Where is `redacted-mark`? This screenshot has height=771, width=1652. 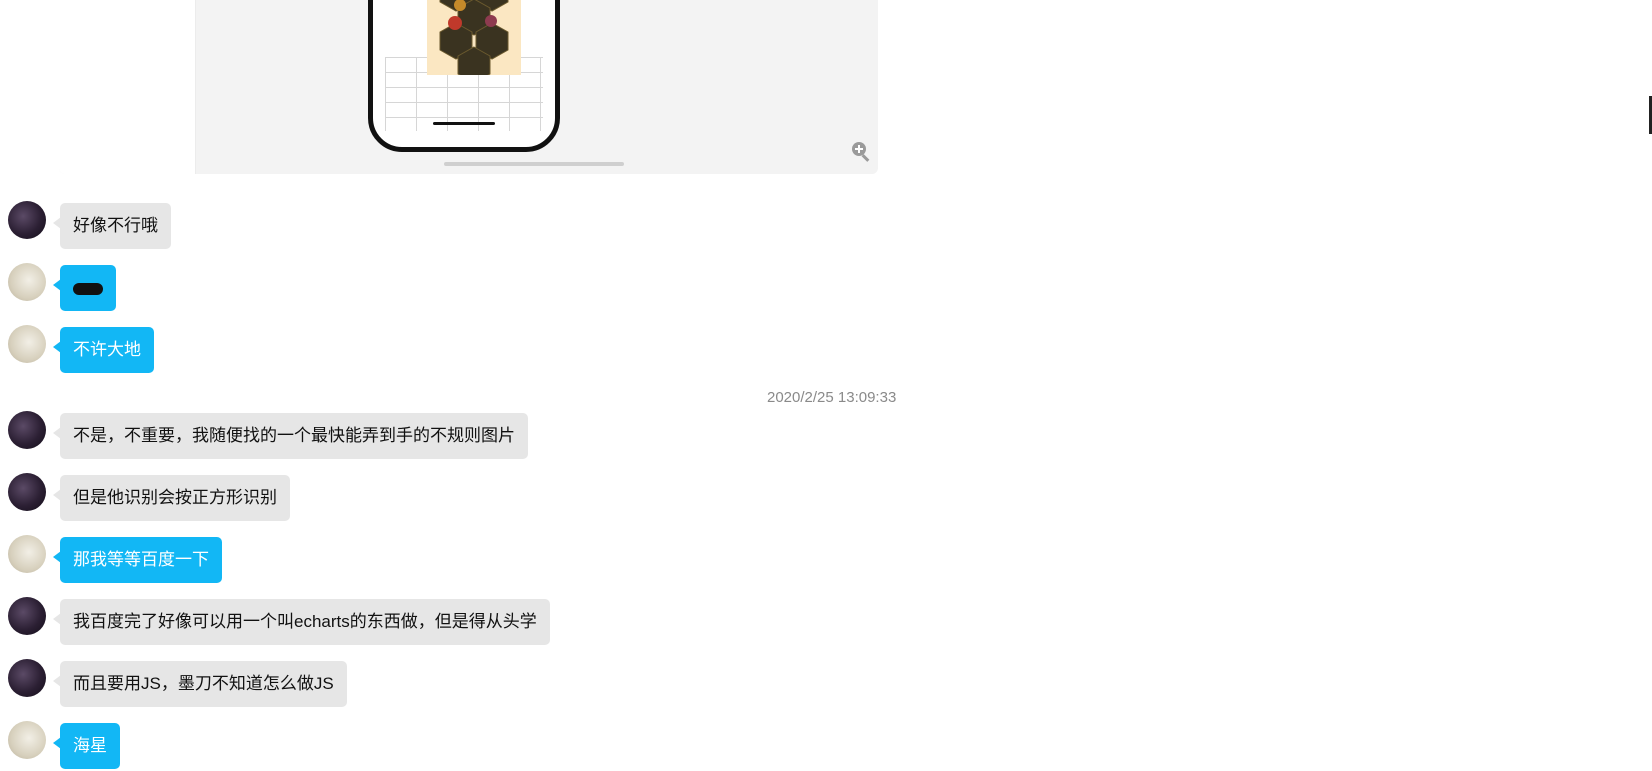
redacted-mark is located at coordinates (88, 288).